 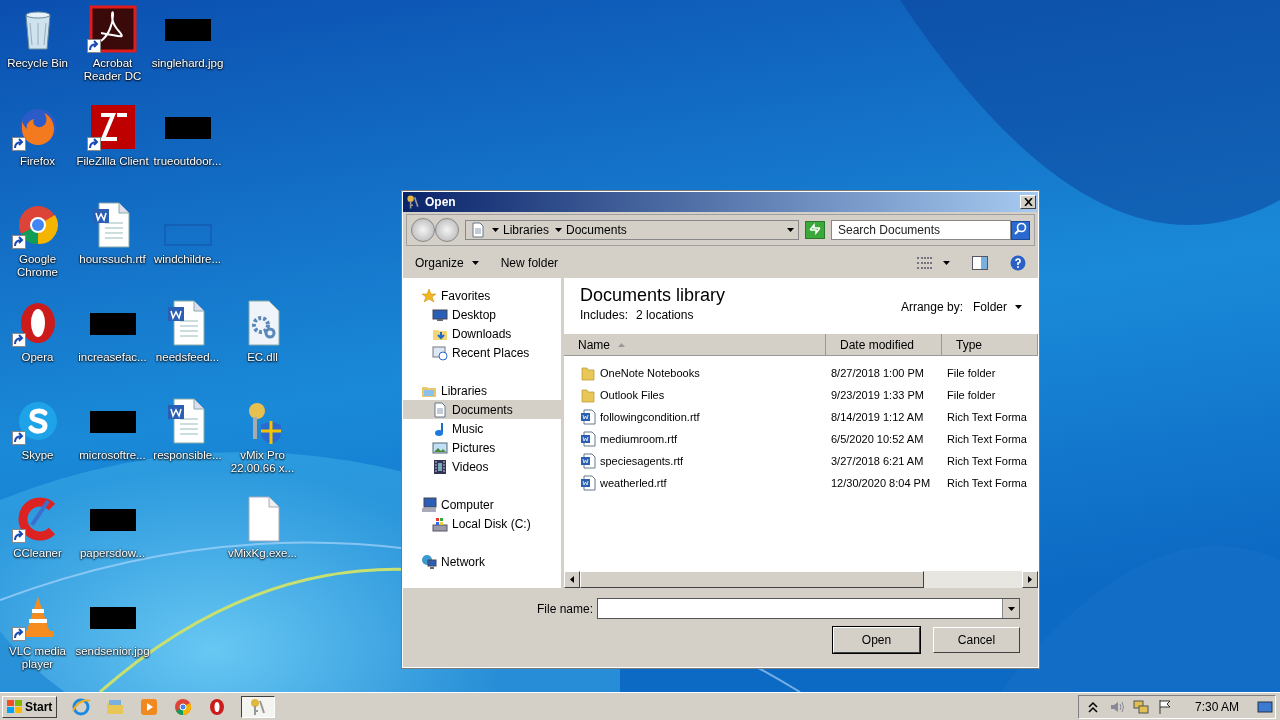 I want to click on dropdown-button, so click(x=1010, y=608).